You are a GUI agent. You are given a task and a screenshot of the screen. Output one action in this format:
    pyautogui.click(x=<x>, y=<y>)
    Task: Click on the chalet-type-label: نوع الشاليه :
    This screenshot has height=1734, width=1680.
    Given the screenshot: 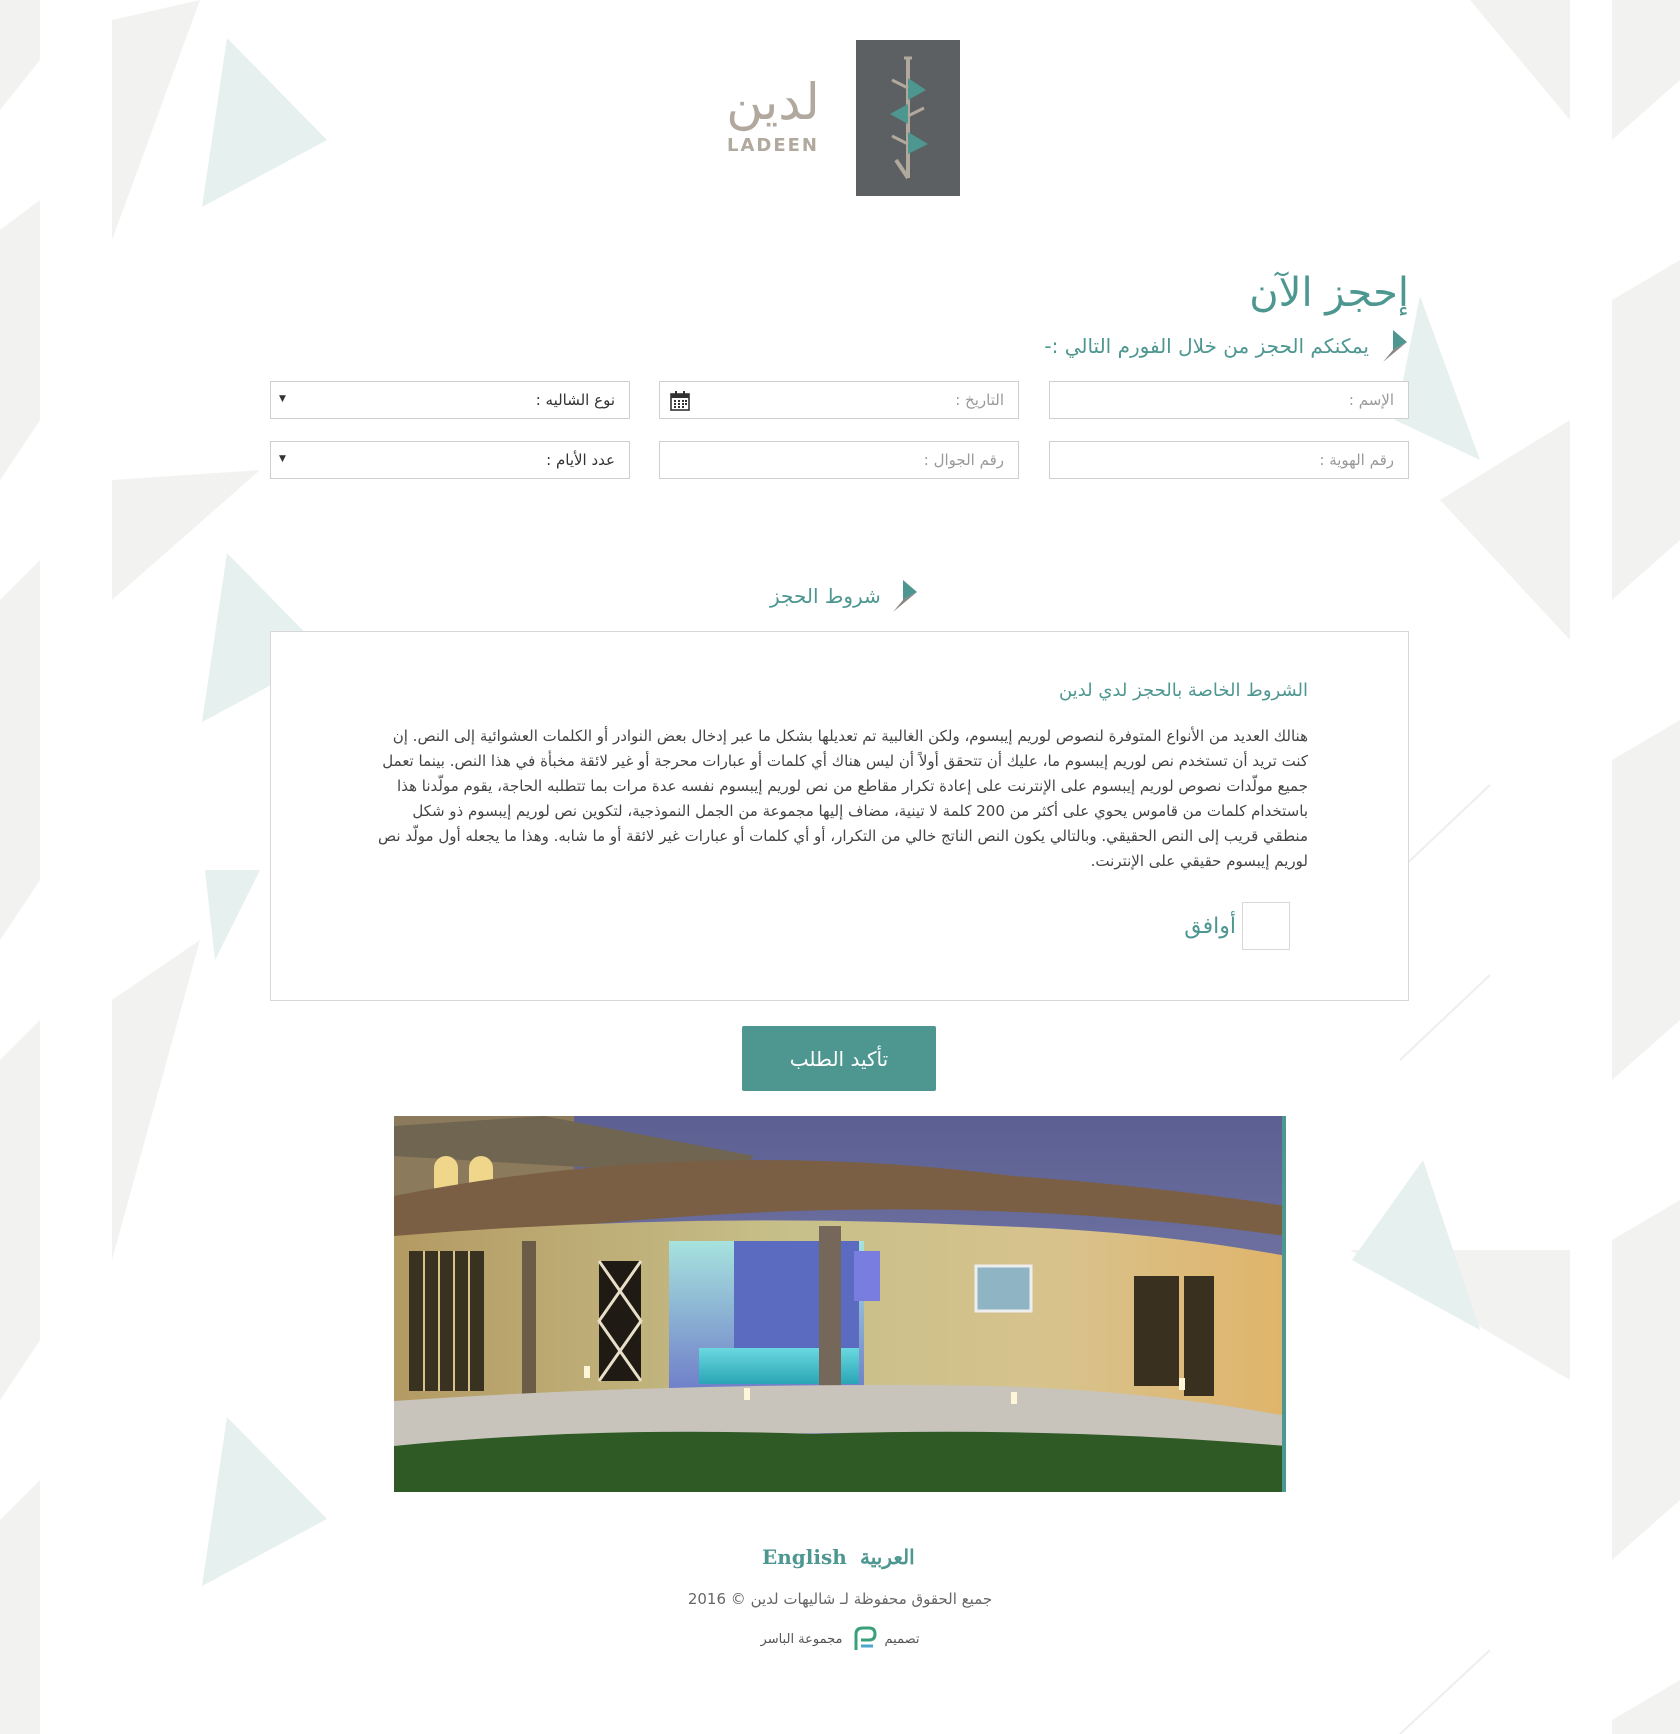 What is the action you would take?
    pyautogui.click(x=575, y=400)
    